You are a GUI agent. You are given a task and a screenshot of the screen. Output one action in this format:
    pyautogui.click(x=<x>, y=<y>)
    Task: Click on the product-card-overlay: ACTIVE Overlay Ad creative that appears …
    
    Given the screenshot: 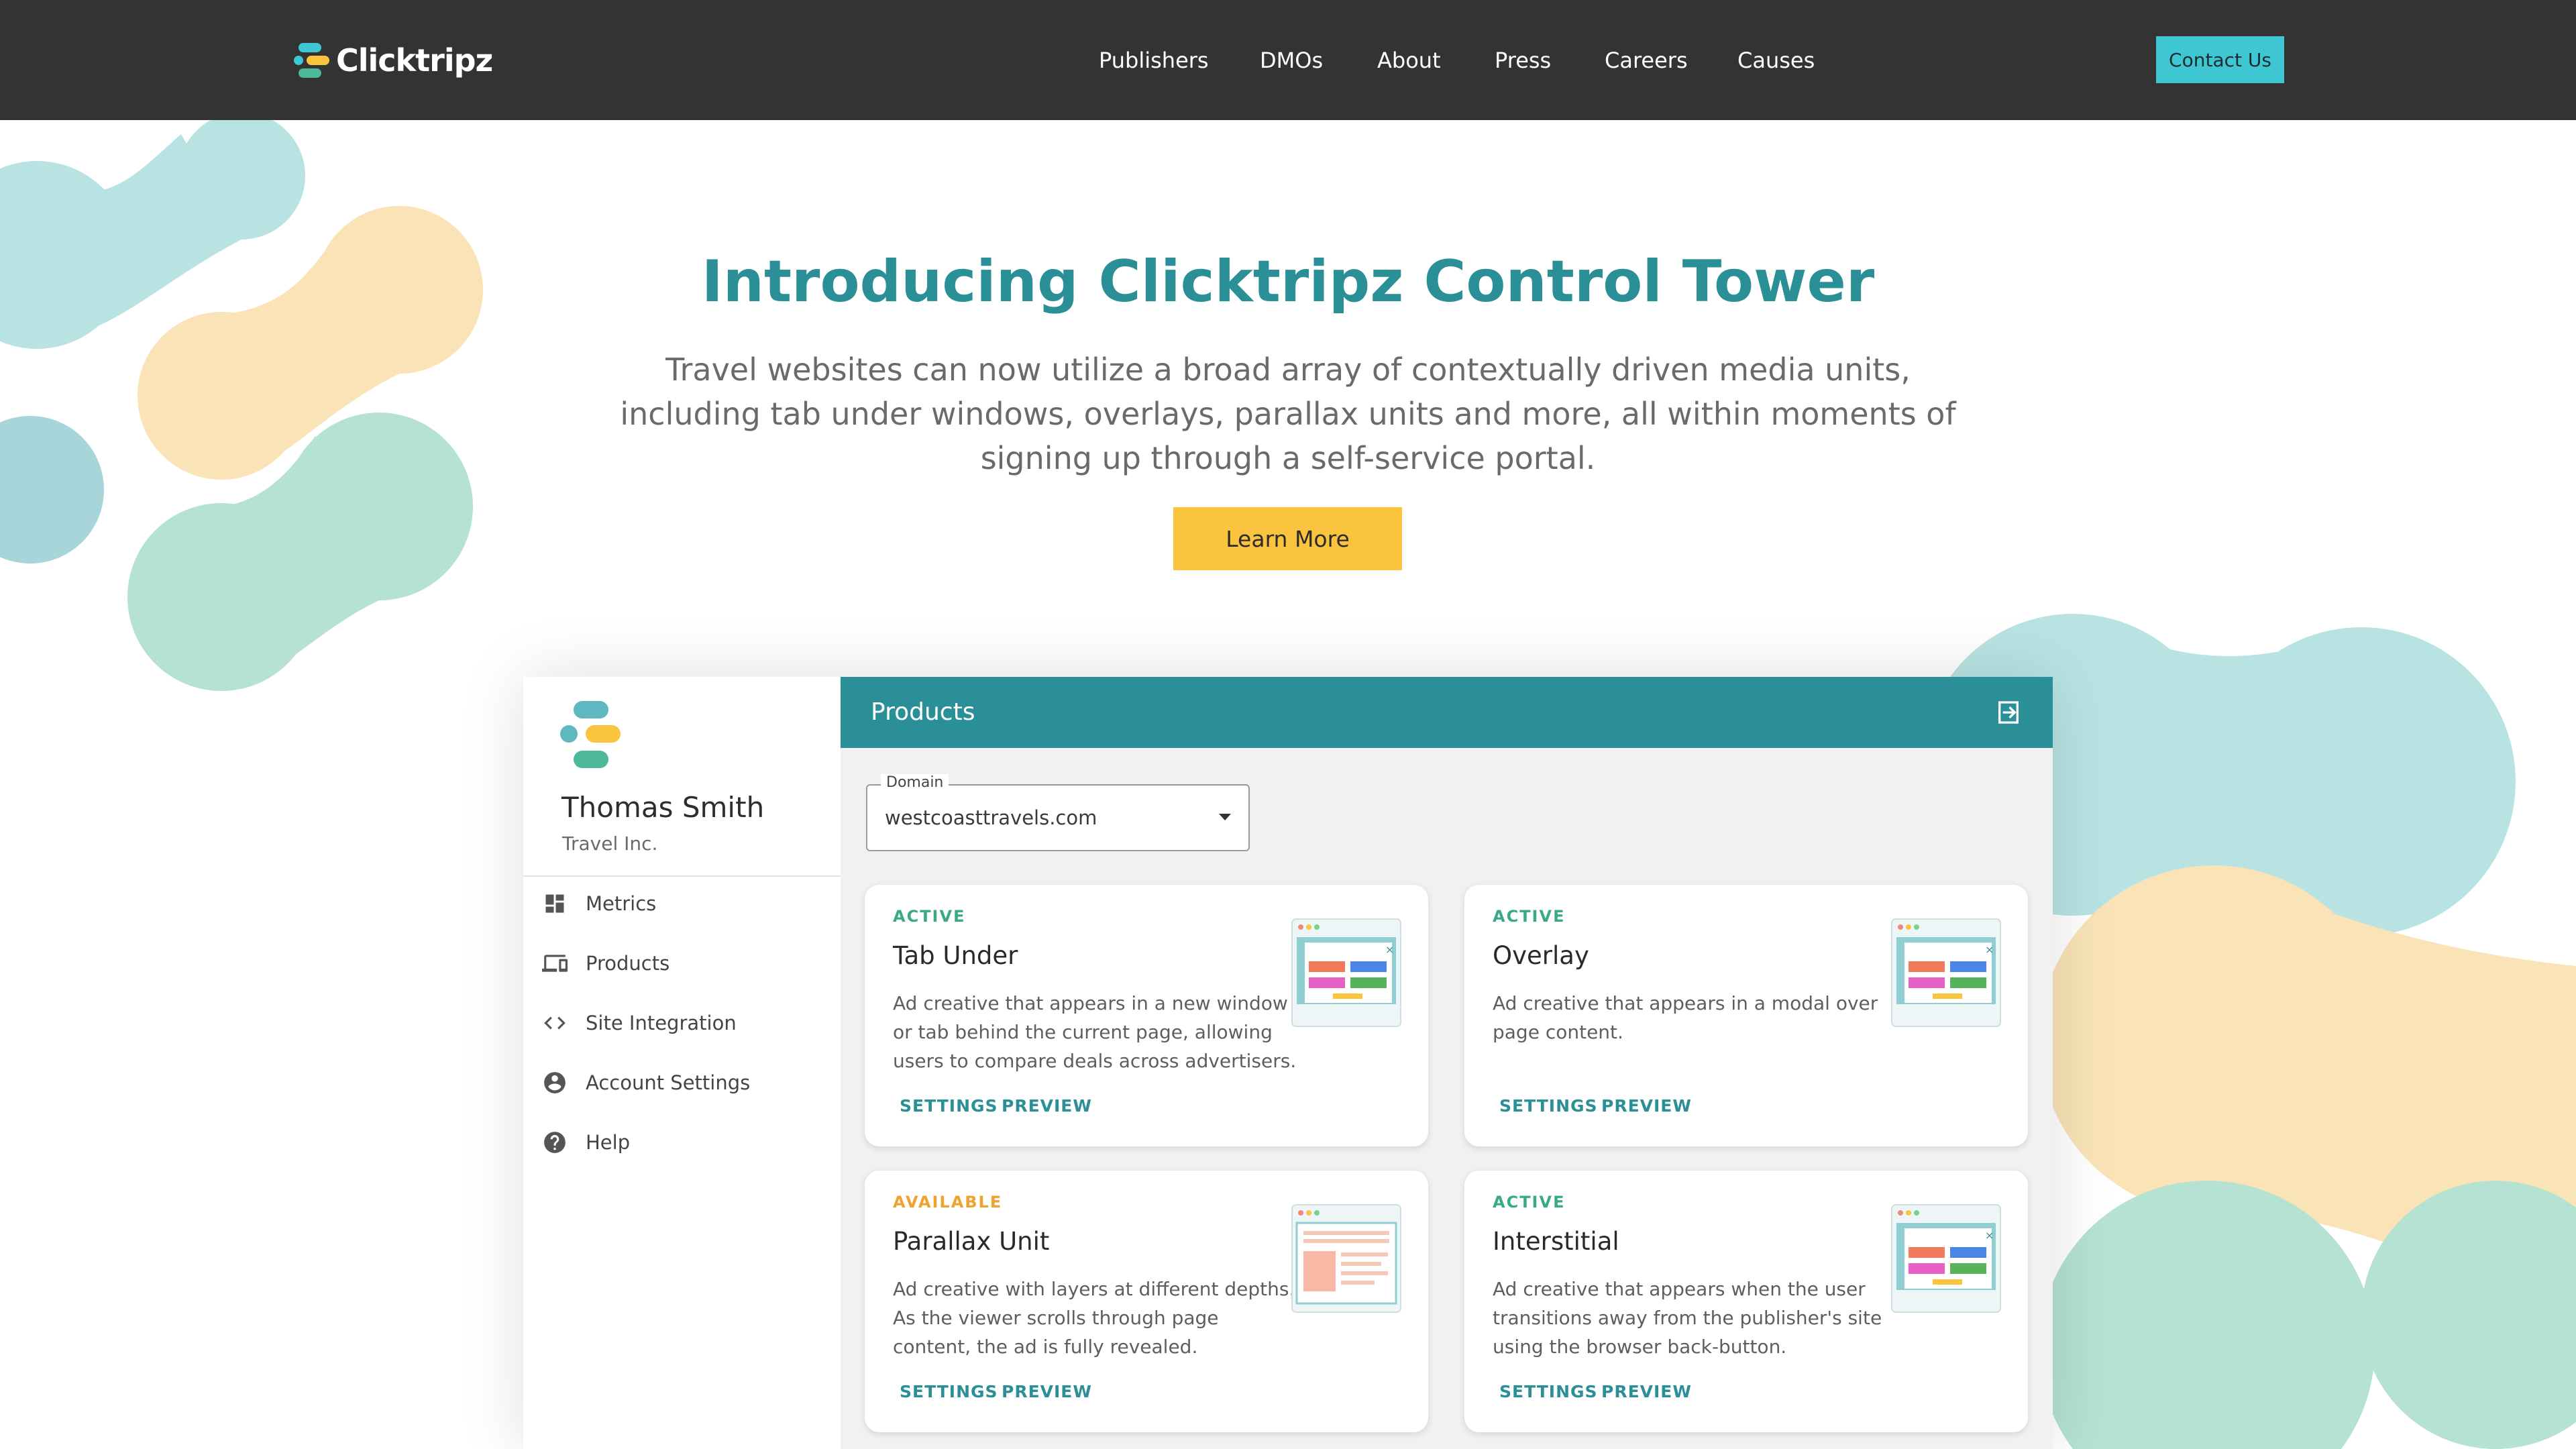 What is the action you would take?
    pyautogui.click(x=1746, y=1015)
    